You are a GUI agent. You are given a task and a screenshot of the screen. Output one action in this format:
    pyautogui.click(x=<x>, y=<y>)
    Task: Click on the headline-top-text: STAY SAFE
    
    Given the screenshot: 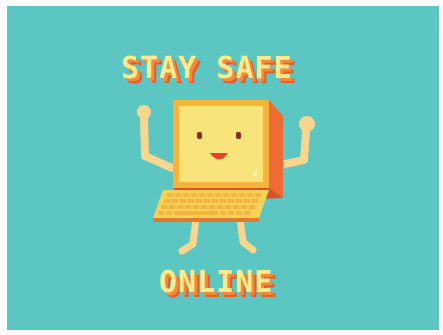 What is the action you would take?
    pyautogui.click(x=207, y=68)
    